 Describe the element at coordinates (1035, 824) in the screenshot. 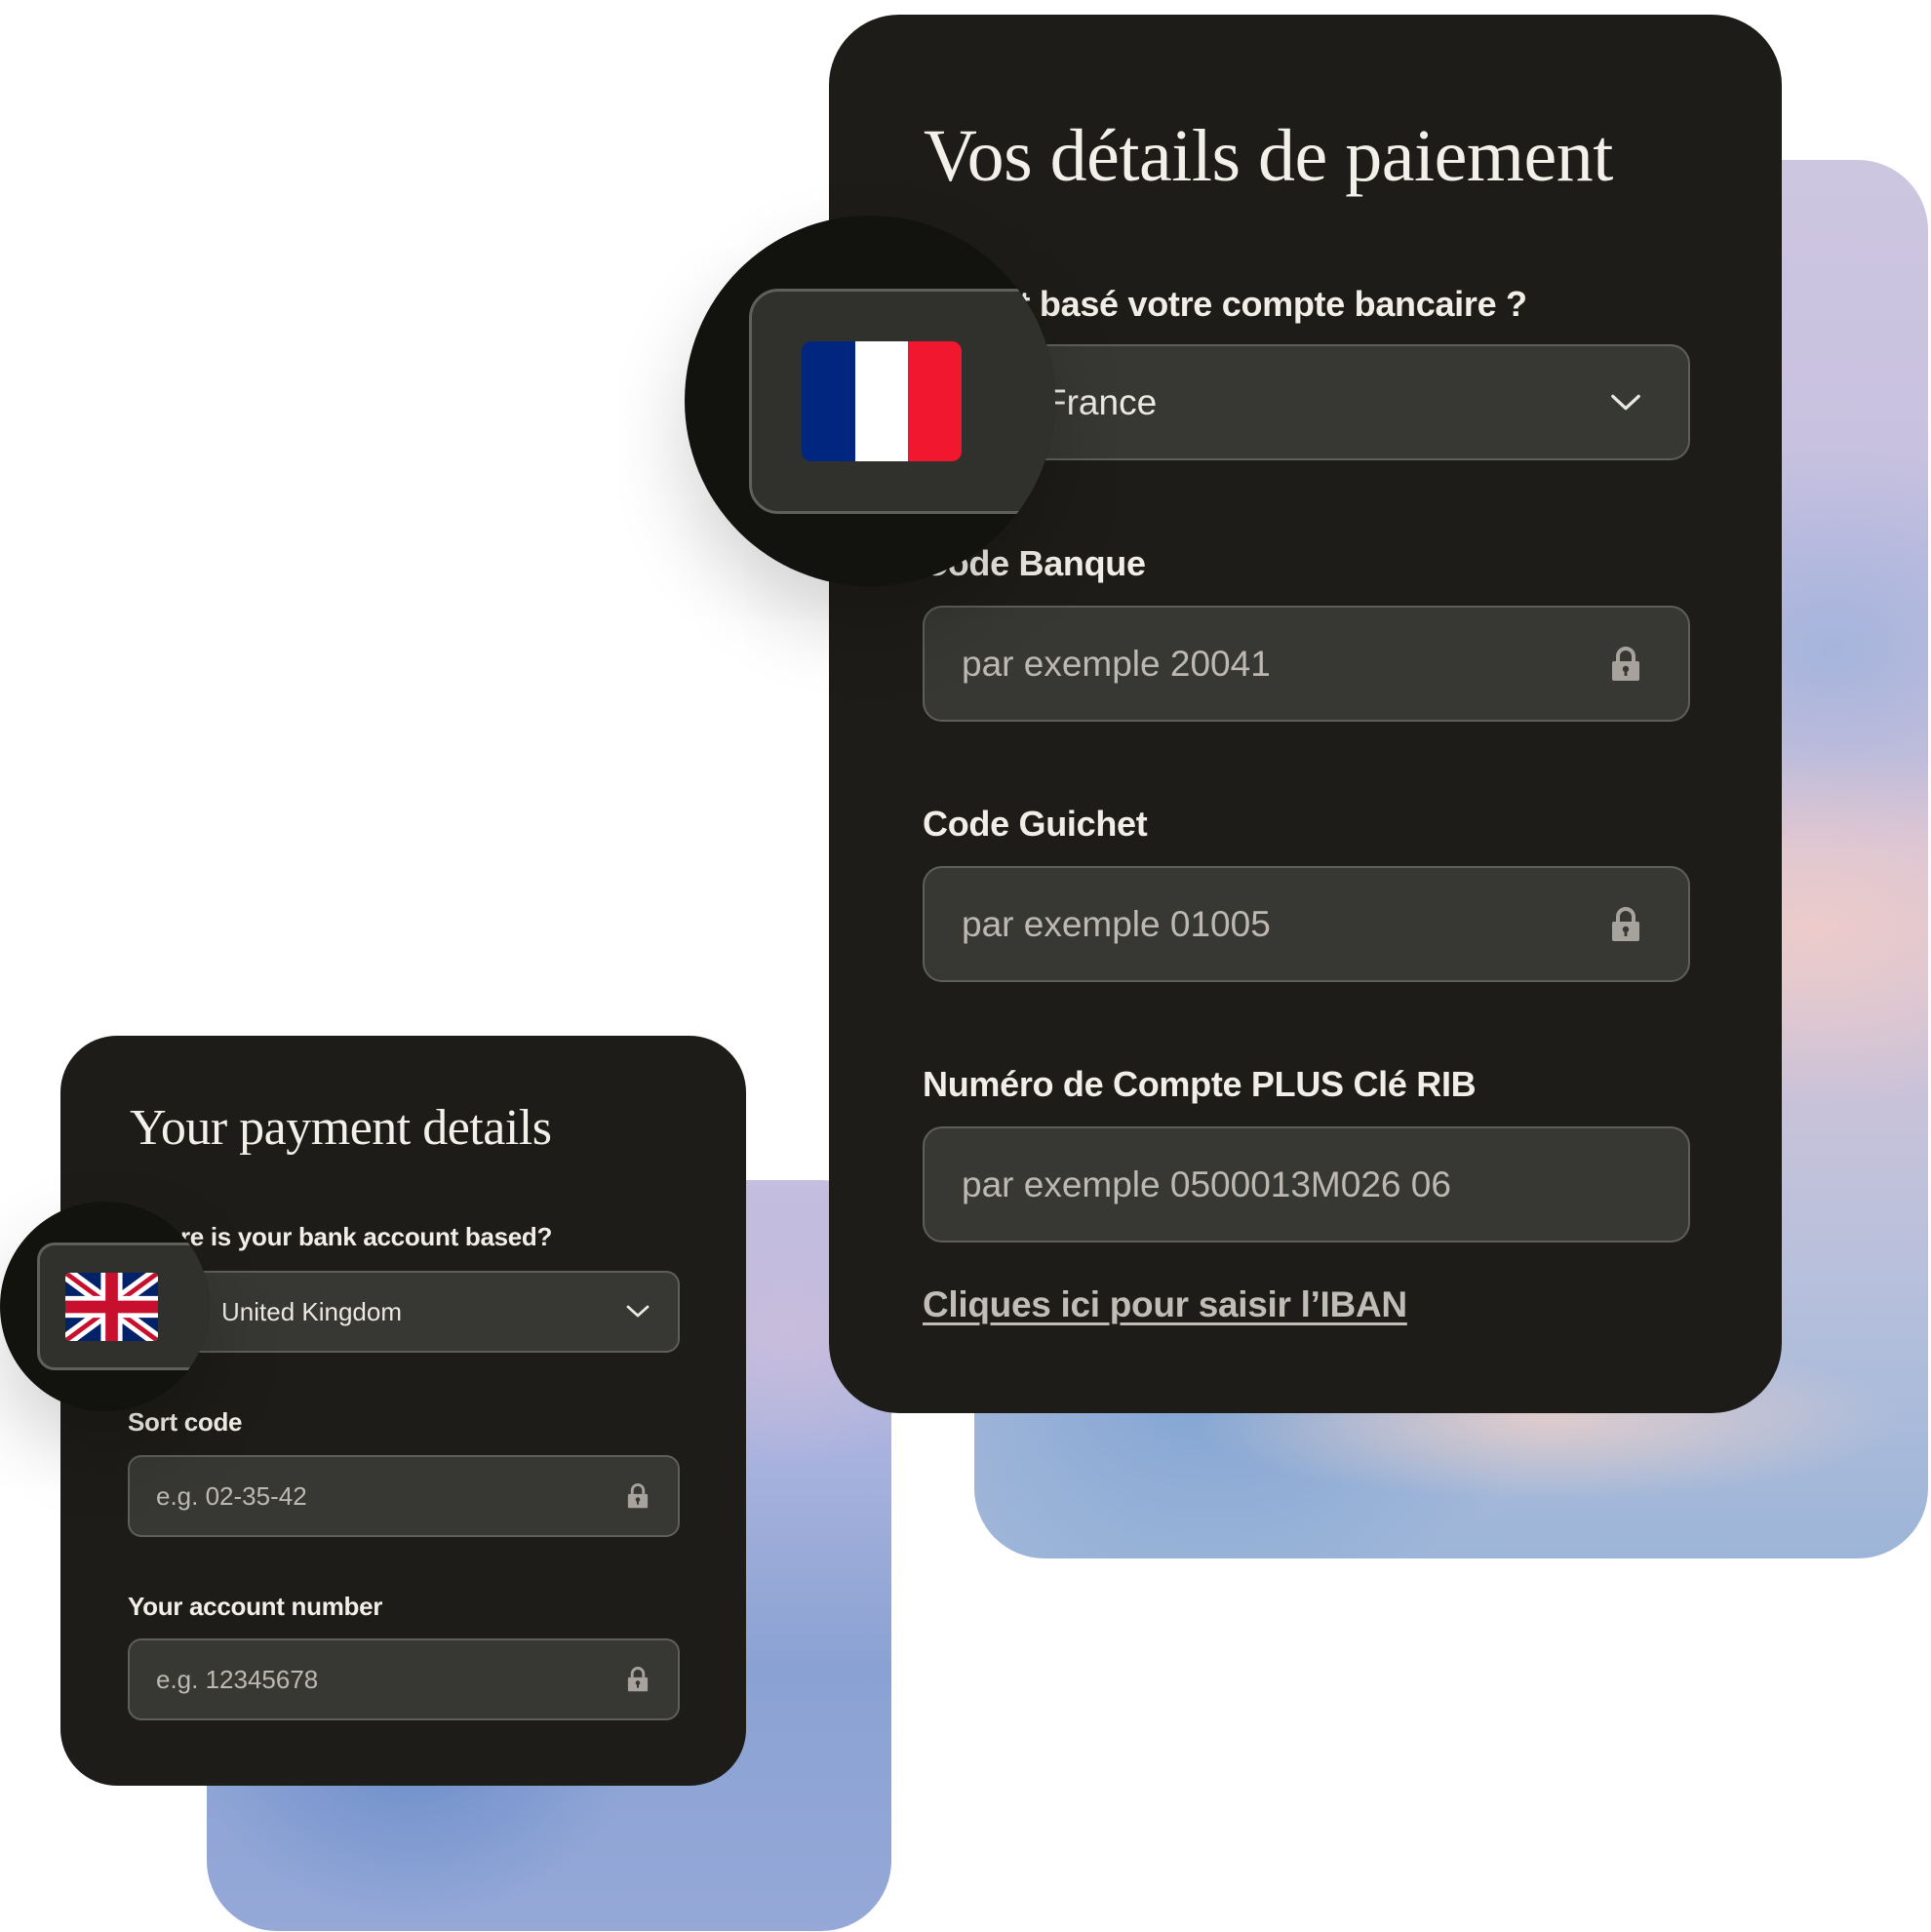

I see `field-label-code-guichet: Code Guichet` at that location.